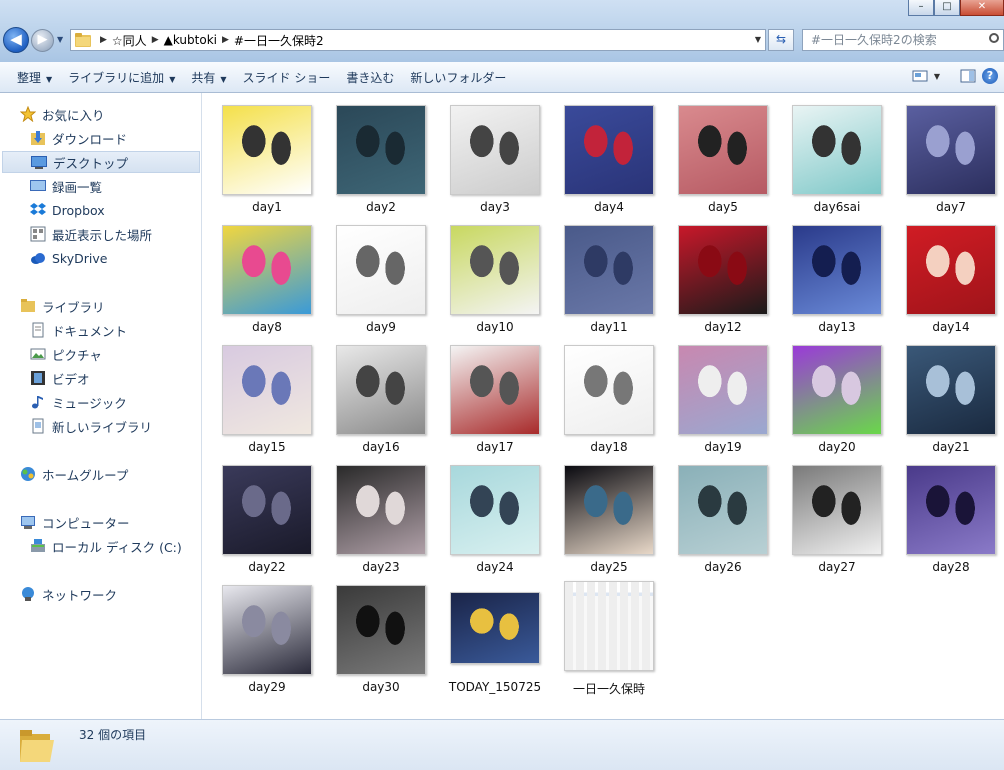 This screenshot has height=770, width=1004. I want to click on file-item: day6sai, so click(837, 154).